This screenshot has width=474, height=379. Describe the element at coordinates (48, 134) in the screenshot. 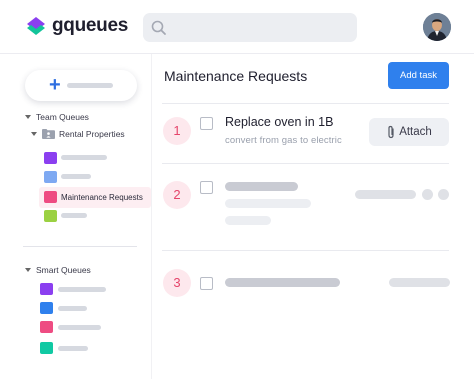

I see `folder-people-icon` at that location.